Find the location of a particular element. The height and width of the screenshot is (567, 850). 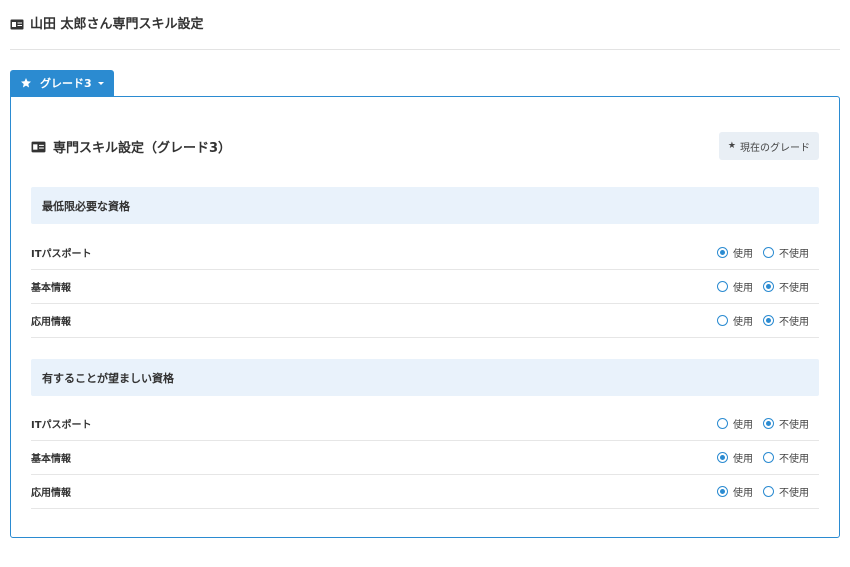

panel-title: 専門スキル設定（グレード3） is located at coordinates (131, 146).